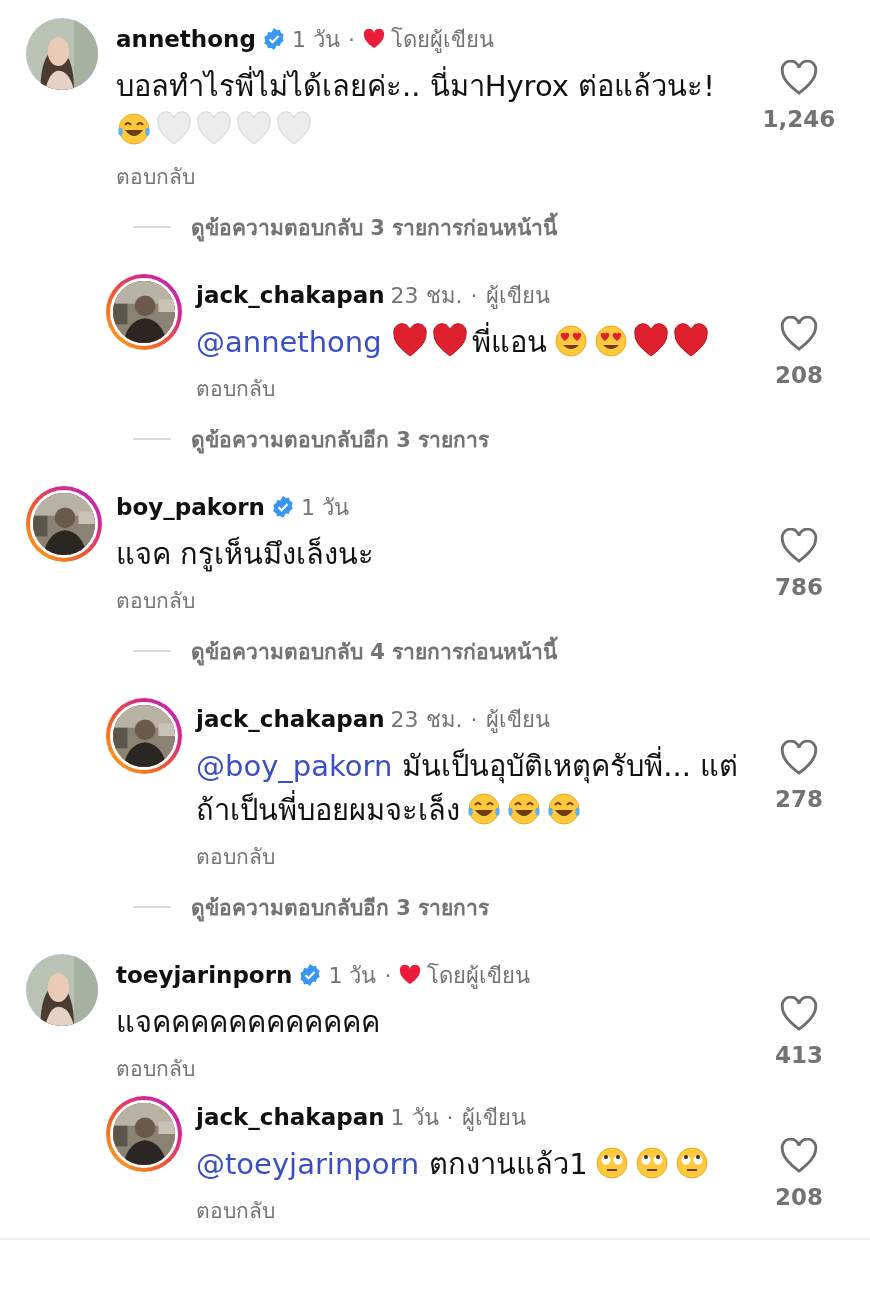 This screenshot has width=870, height=1308. Describe the element at coordinates (374, 651) in the screenshot. I see `view-replies-link: ดูข้อความตอบกลับ 4 รายการก่อนหน้านี้` at that location.